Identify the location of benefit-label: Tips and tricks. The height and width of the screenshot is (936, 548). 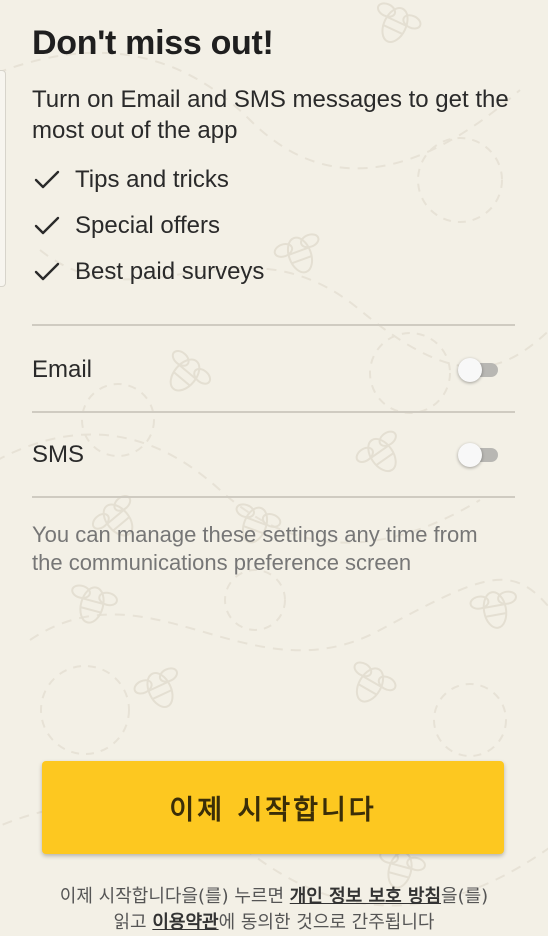
(152, 179).